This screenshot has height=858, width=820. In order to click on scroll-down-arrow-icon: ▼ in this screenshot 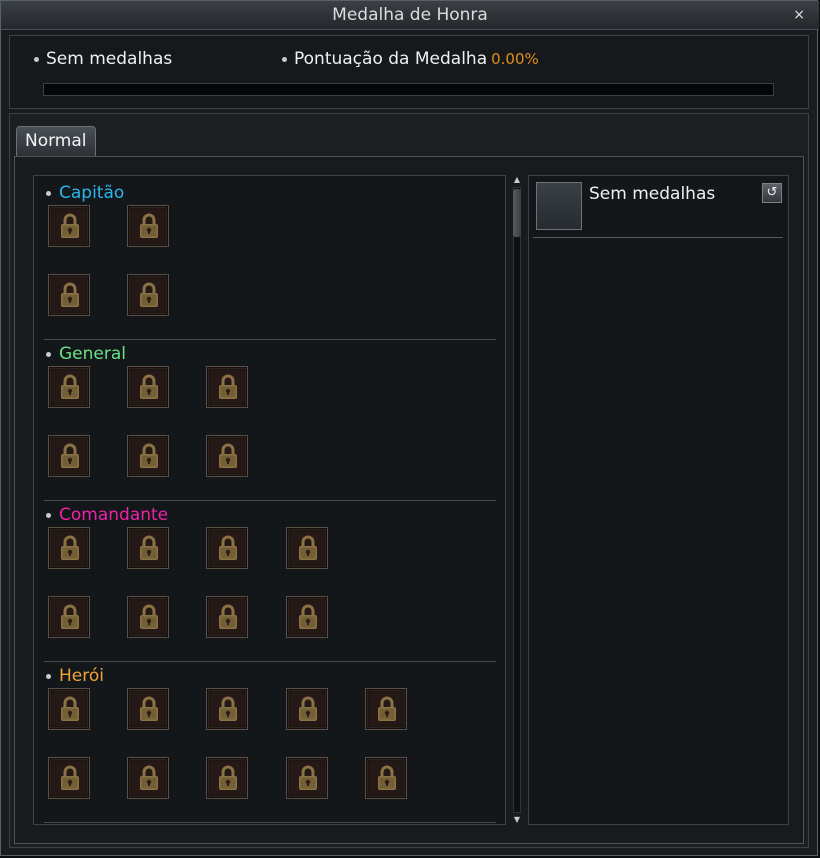, I will do `click(517, 820)`.